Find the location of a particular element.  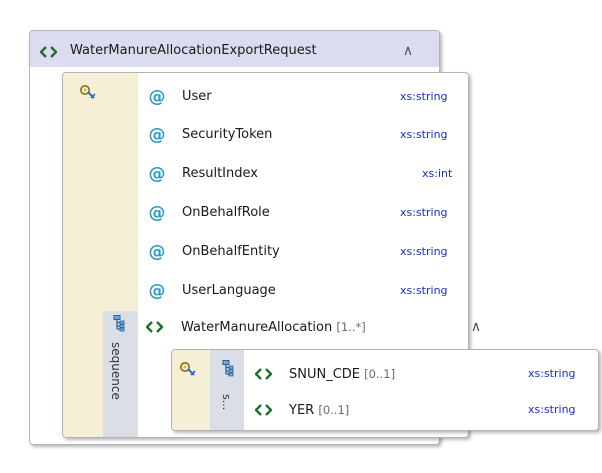

attribute-name: UserLanguage is located at coordinates (229, 291).